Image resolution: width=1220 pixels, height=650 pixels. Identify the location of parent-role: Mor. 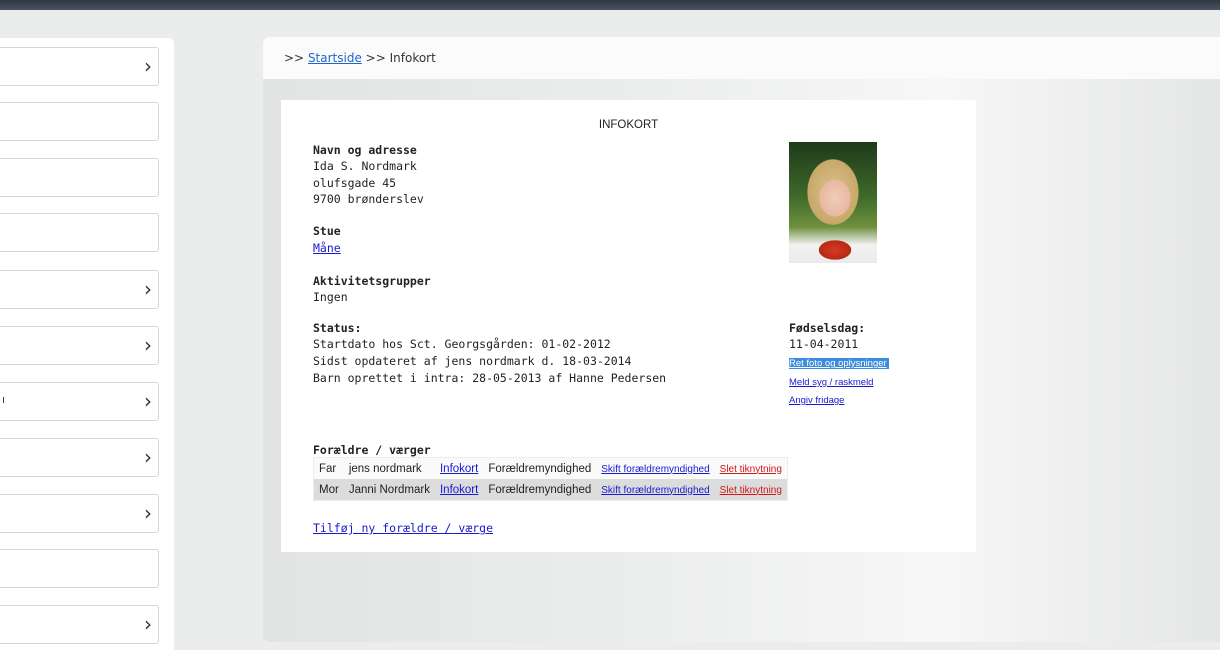
(329, 489).